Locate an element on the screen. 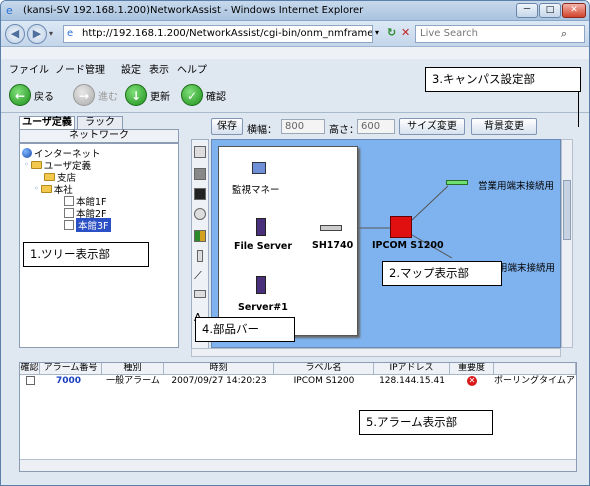 This screenshot has height=486, width=590. height-label: 高さ： is located at coordinates (344, 130).